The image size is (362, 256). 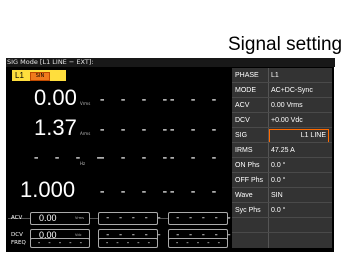 I want to click on phase-tab-label: L1, so click(x=19, y=75).